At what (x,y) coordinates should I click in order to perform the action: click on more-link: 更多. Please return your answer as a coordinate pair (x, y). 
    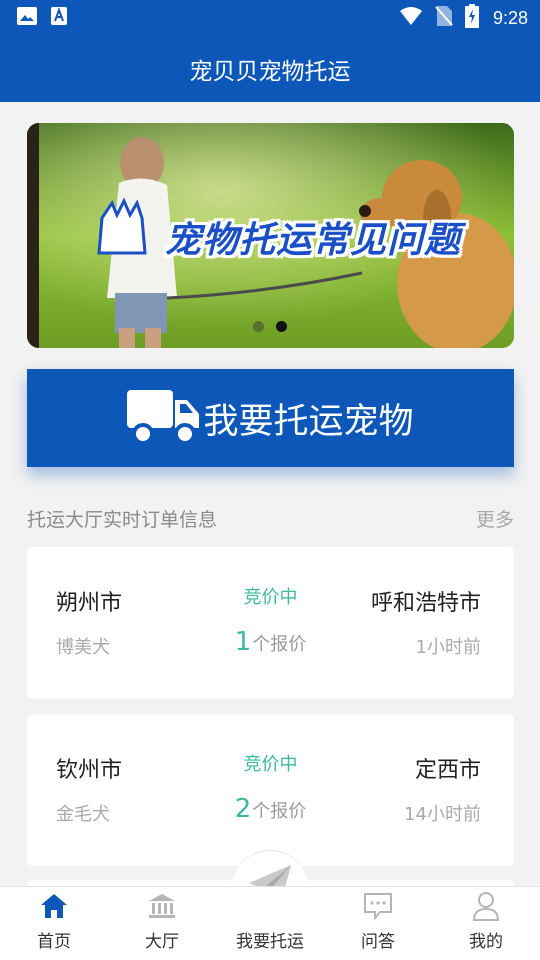
    Looking at the image, I should click on (495, 518).